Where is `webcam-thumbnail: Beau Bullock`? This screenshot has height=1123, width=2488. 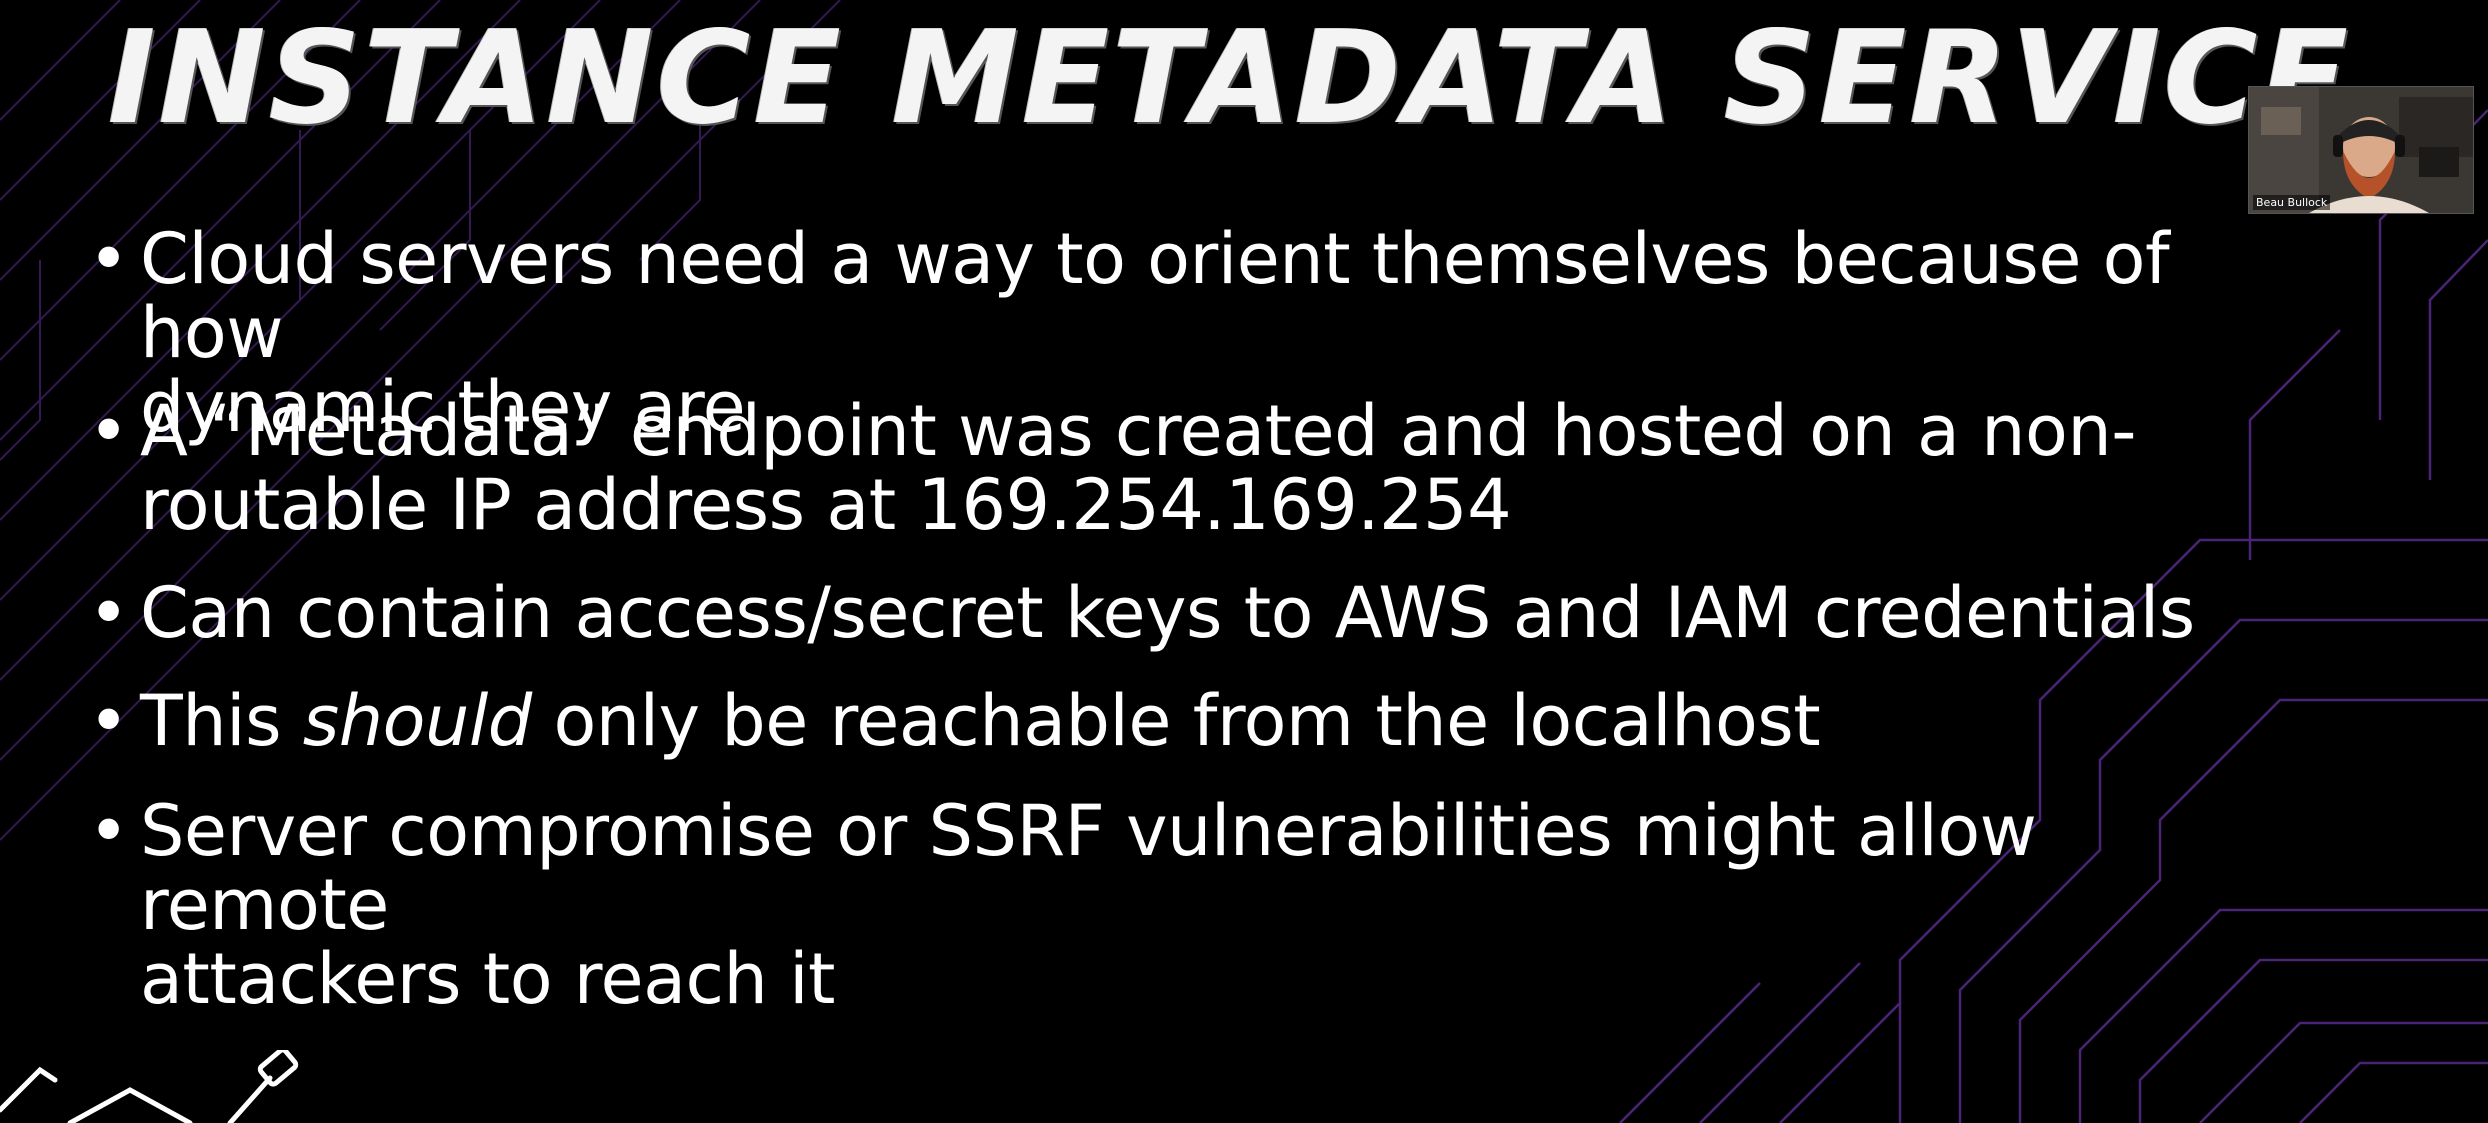 webcam-thumbnail: Beau Bullock is located at coordinates (2361, 150).